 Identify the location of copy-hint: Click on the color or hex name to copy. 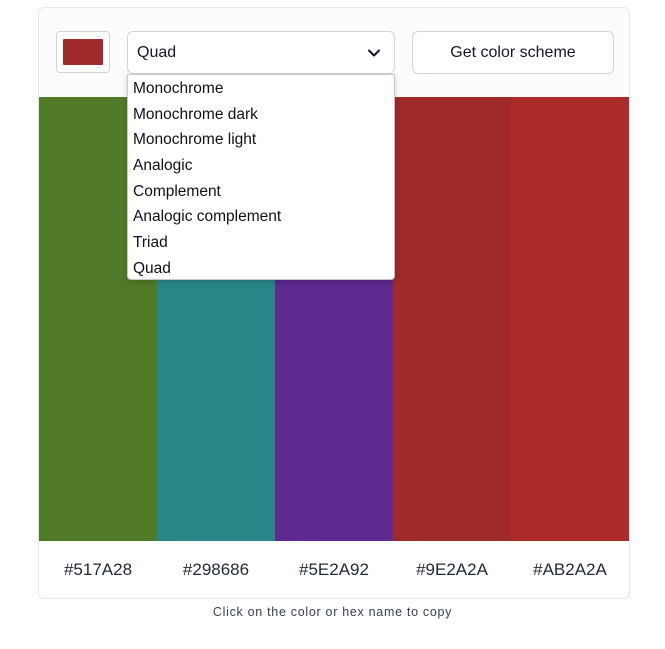
(332, 612).